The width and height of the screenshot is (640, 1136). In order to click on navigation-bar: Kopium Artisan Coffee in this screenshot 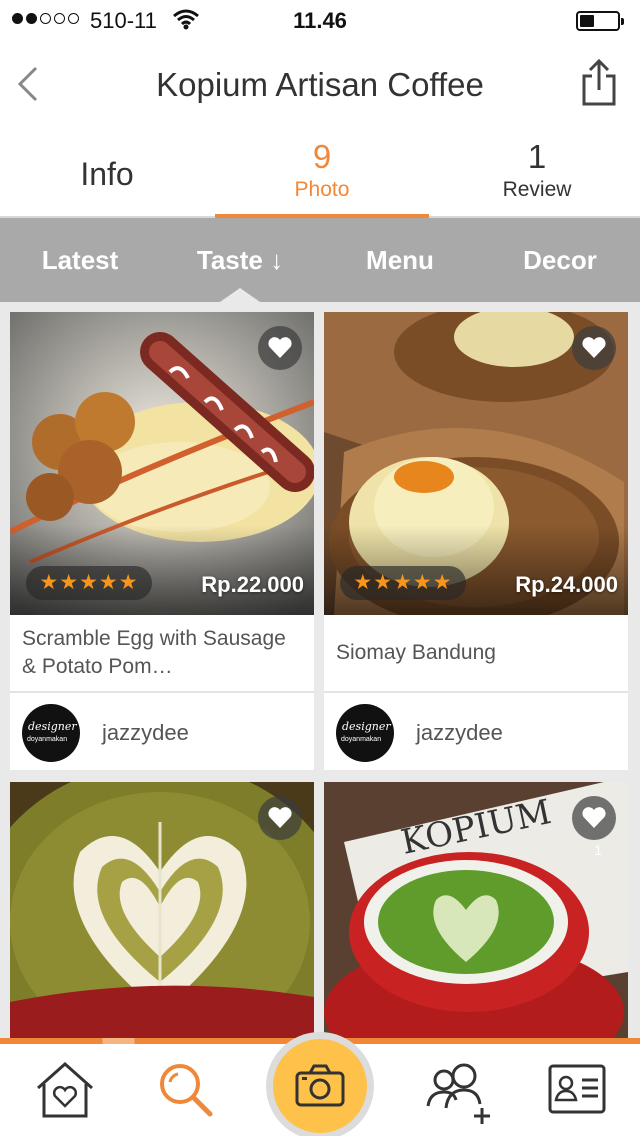, I will do `click(320, 84)`.